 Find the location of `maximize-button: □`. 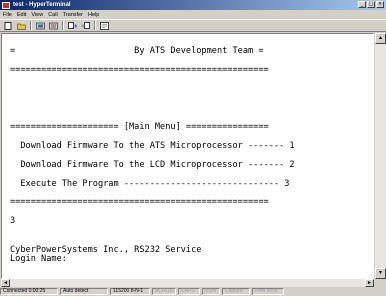

maximize-button: □ is located at coordinates (371, 4).